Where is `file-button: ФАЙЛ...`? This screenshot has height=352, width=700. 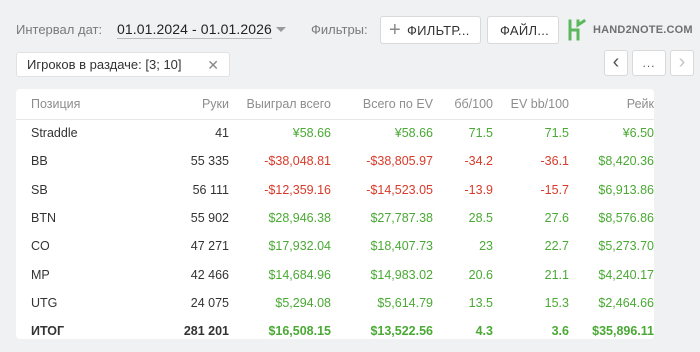 file-button: ФАЙЛ... is located at coordinates (523, 30).